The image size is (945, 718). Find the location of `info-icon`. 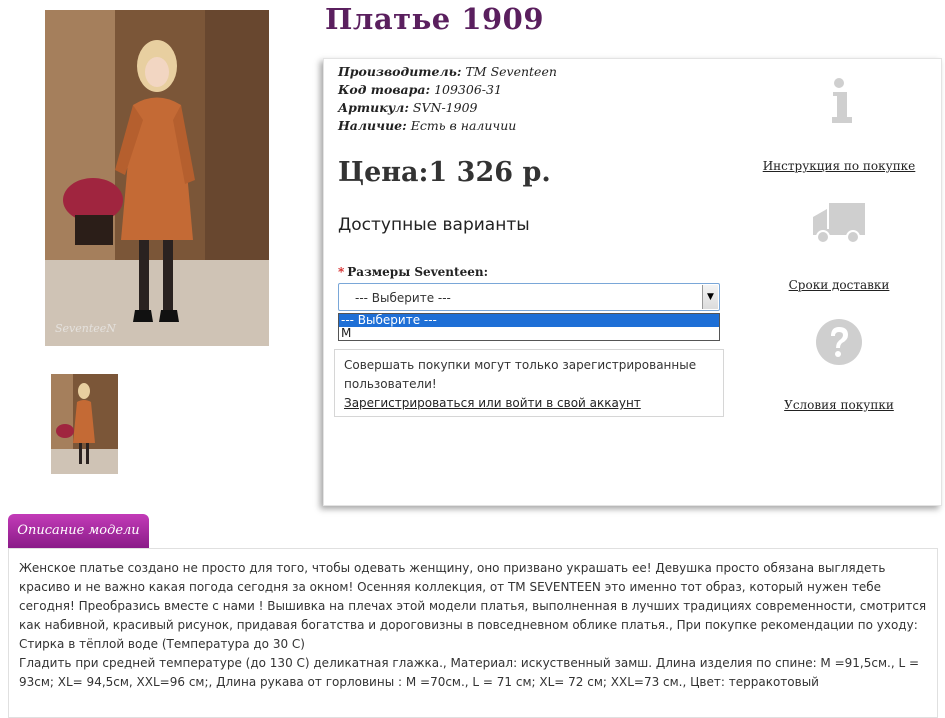

info-icon is located at coordinates (839, 103).